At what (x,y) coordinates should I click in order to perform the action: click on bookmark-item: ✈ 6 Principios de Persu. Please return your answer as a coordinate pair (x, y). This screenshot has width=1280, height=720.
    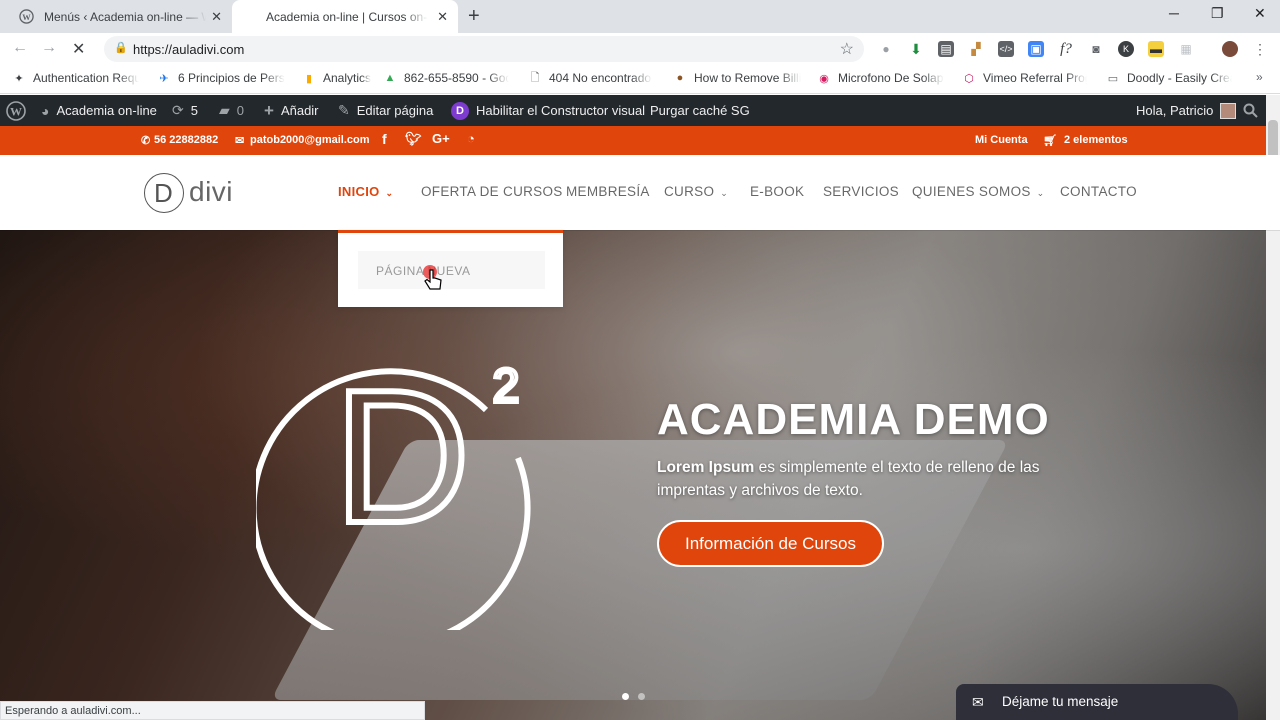
    Looking at the image, I should click on (221, 78).